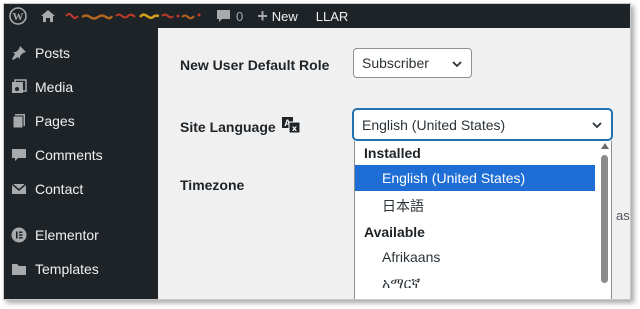 The image size is (640, 309). What do you see at coordinates (332, 16) in the screenshot?
I see `llar-menu: LLAR` at bounding box center [332, 16].